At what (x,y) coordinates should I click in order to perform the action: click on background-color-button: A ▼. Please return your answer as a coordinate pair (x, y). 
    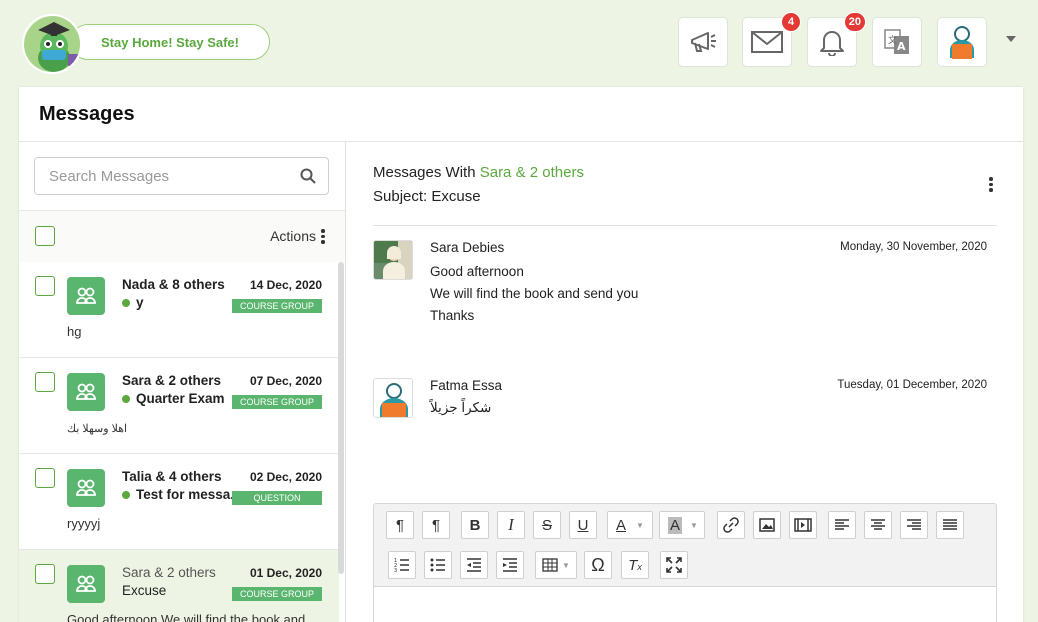
    Looking at the image, I should click on (682, 525).